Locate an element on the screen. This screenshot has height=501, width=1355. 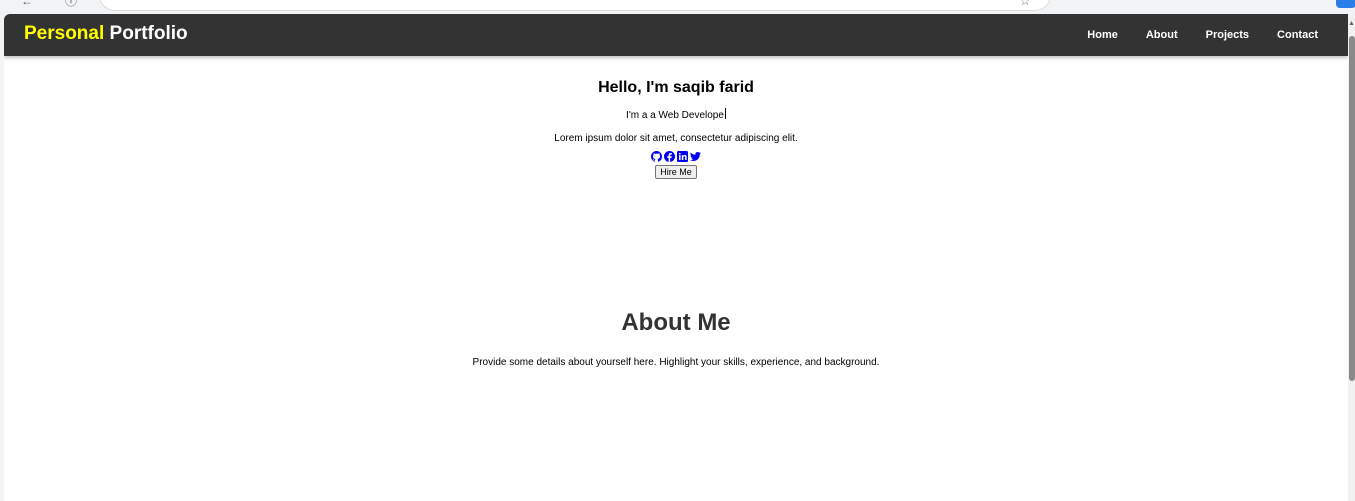
scroll-up-icon: ▲ is located at coordinates (1351, 24).